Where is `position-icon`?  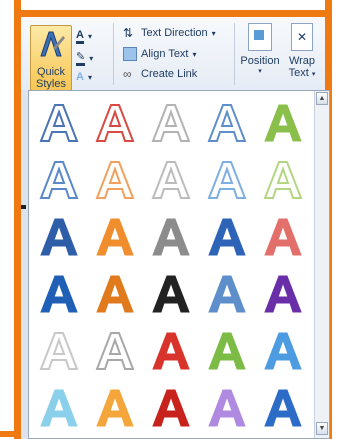
position-icon is located at coordinates (260, 37).